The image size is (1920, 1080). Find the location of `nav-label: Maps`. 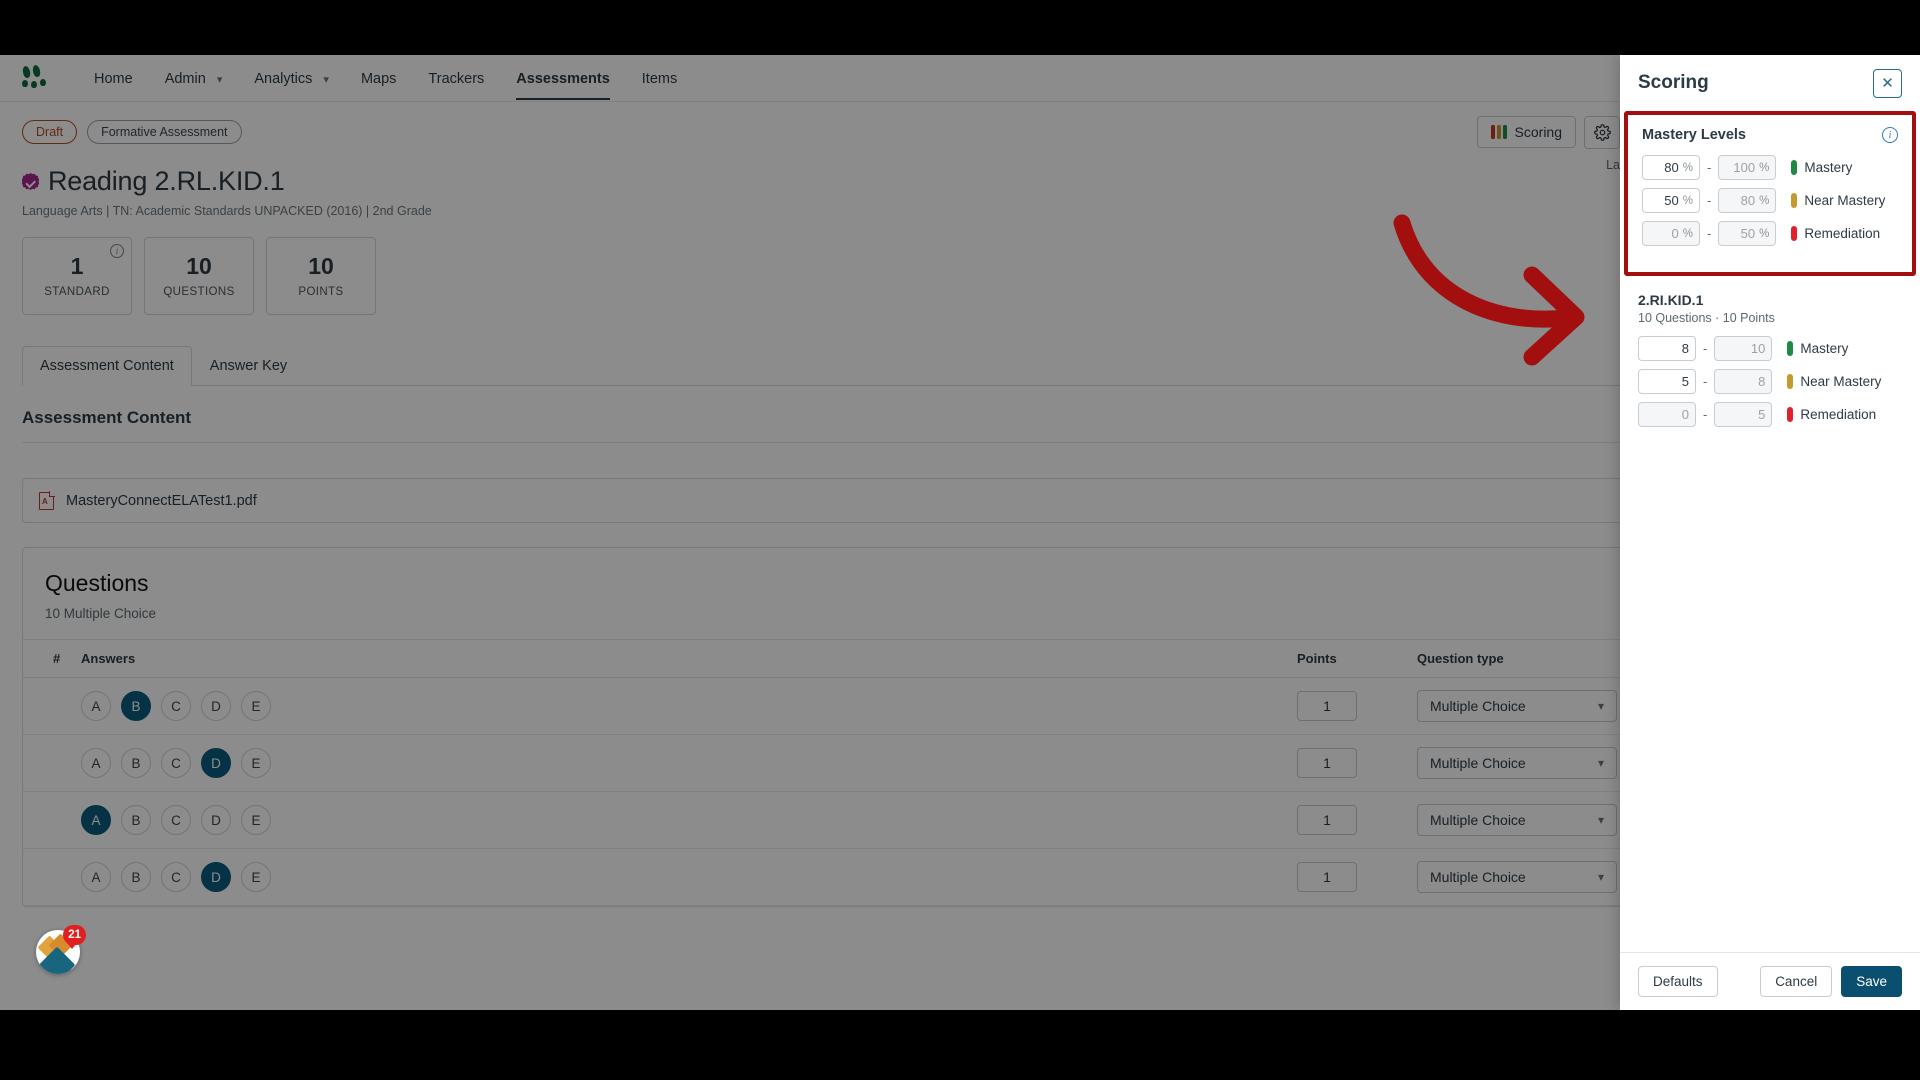

nav-label: Maps is located at coordinates (378, 78).